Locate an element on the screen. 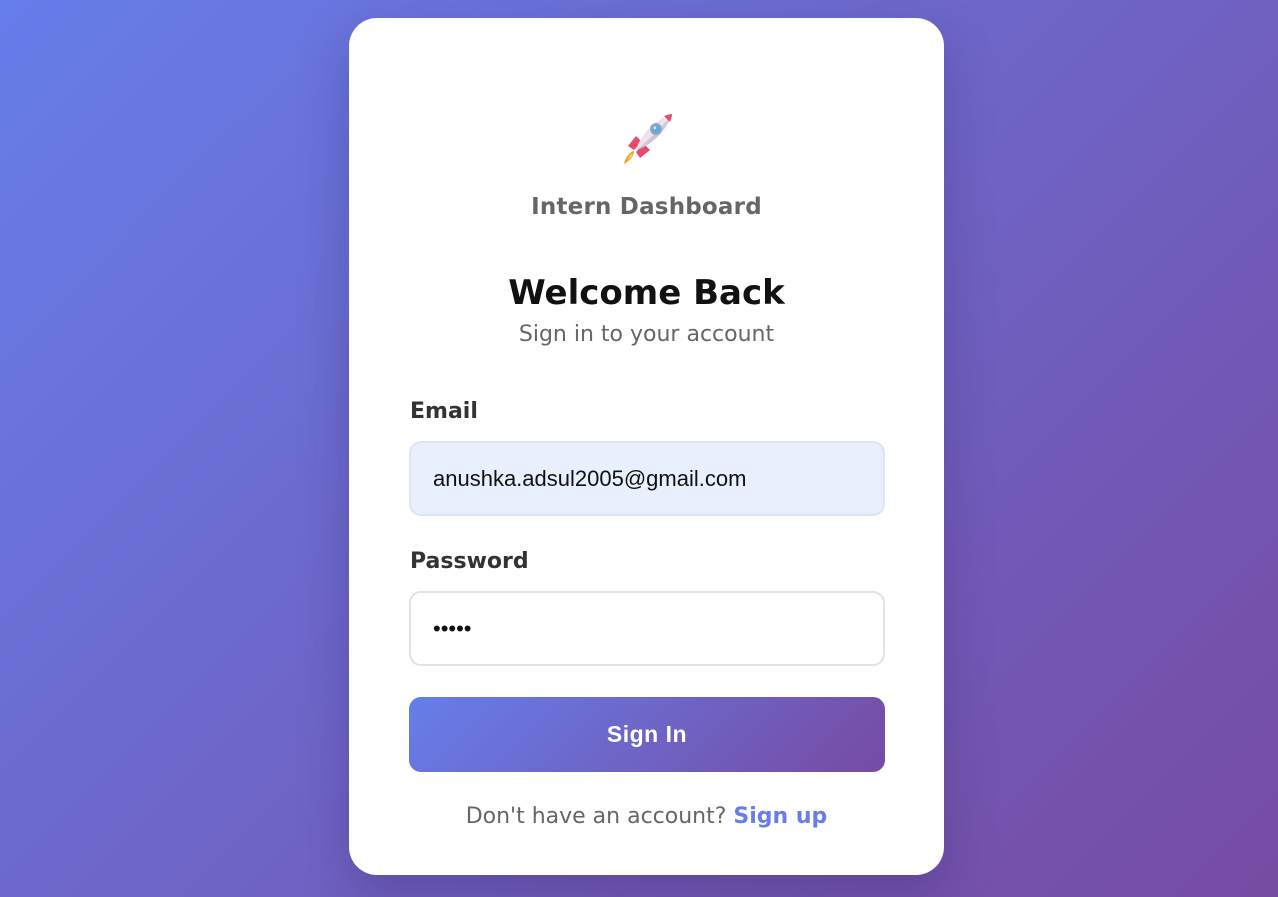 The width and height of the screenshot is (1278, 897). signup-prompt-text: Don't have an account? is located at coordinates (599, 816).